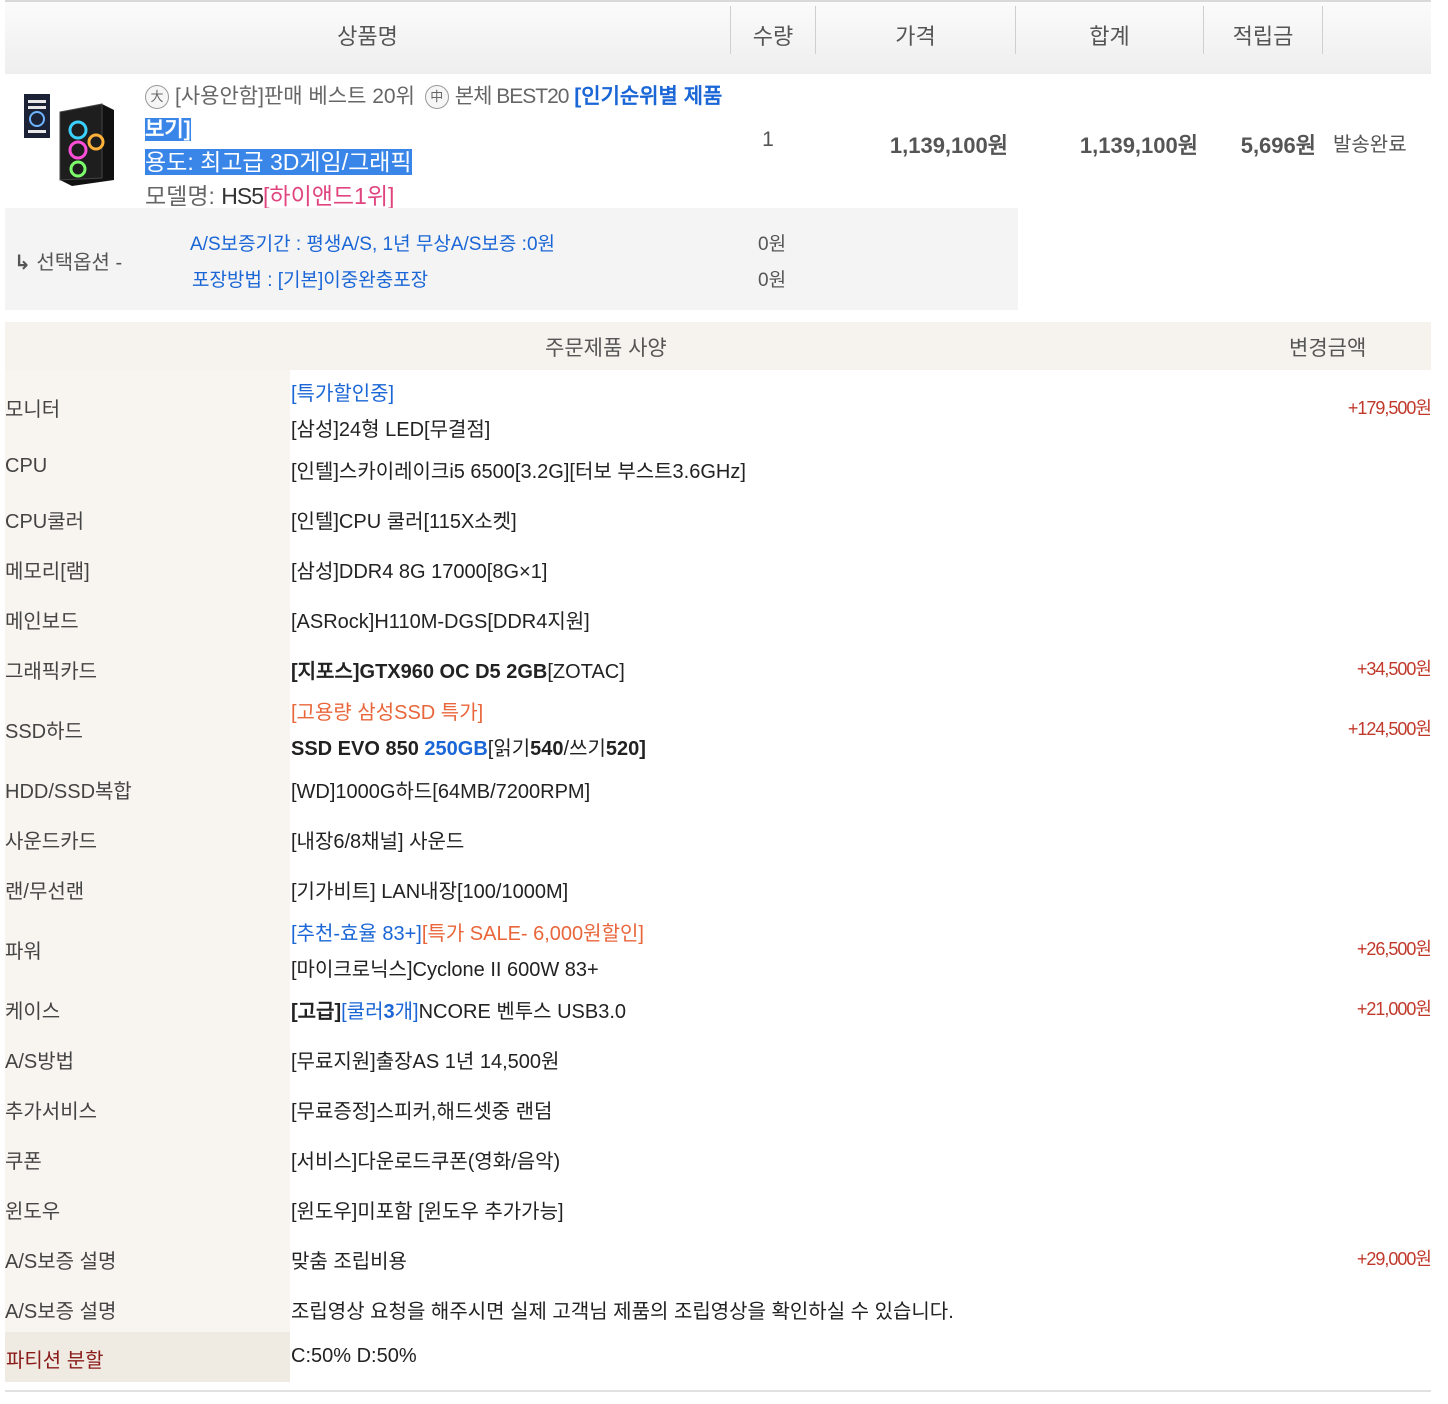 This screenshot has height=1404, width=1448. What do you see at coordinates (773, 36) in the screenshot?
I see `header-qty: 수량` at bounding box center [773, 36].